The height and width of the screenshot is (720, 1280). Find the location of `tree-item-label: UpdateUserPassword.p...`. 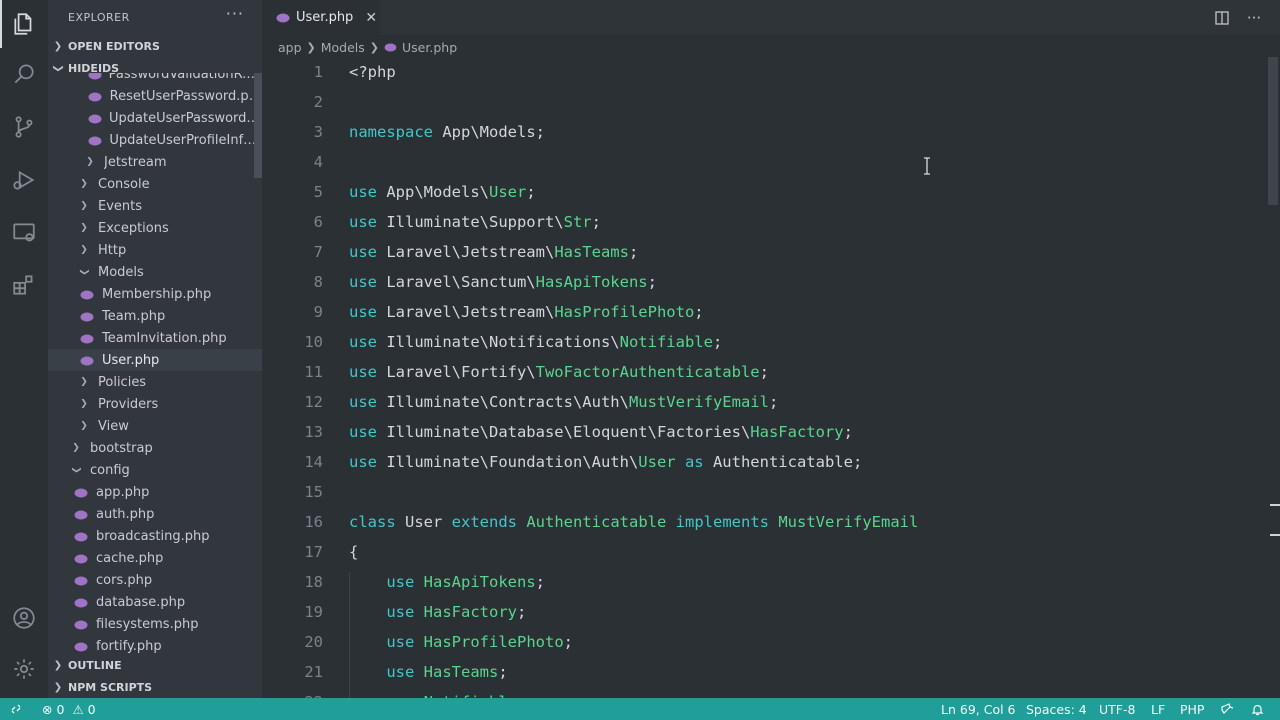

tree-item-label: UpdateUserPassword.p... is located at coordinates (185, 118).